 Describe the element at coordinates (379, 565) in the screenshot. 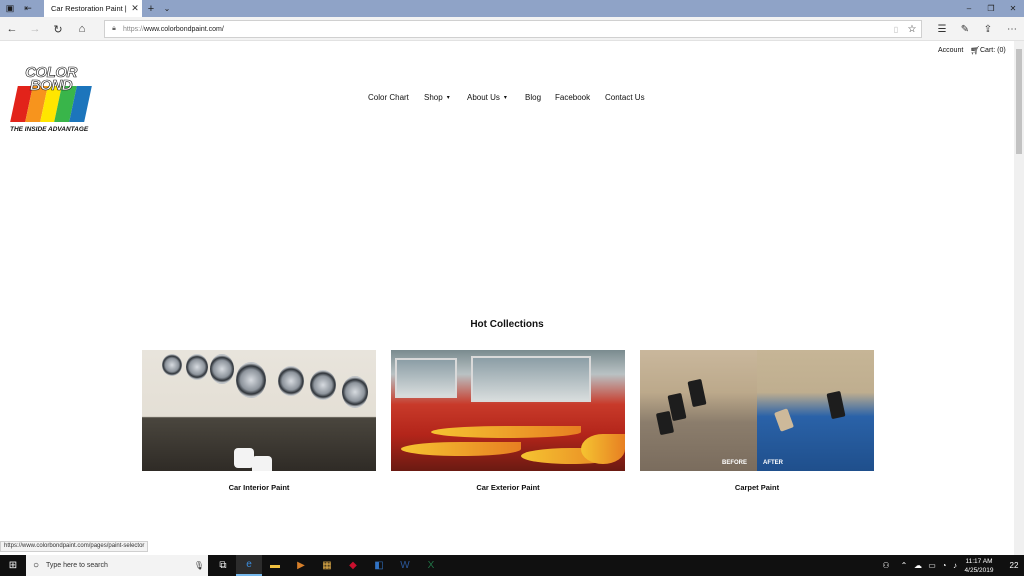

I see `outlook-icon: ◧` at that location.